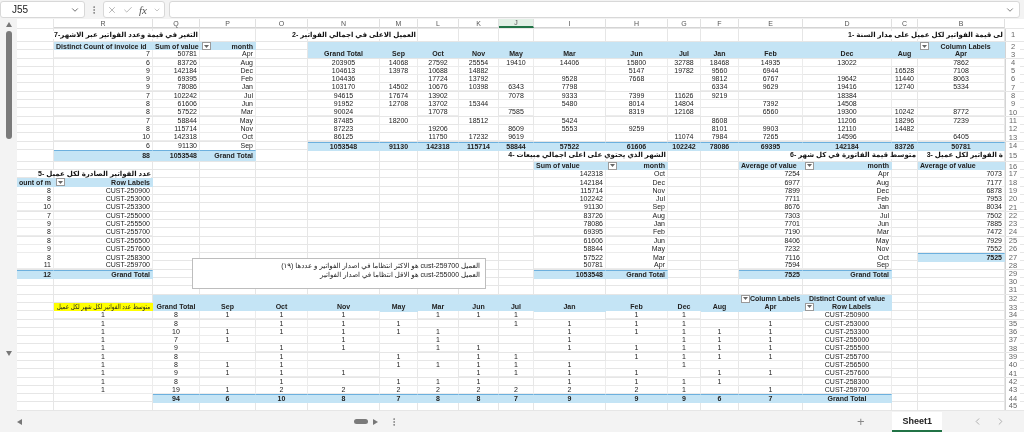 The height and width of the screenshot is (432, 1024). Describe the element at coordinates (917, 421) in the screenshot. I see `sheet-tab: Sheet1` at that location.